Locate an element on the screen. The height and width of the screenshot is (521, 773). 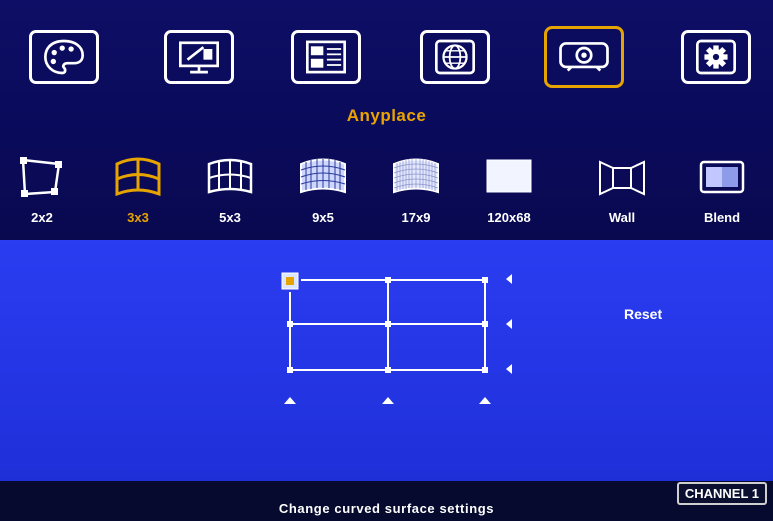
9x5-curve-icon is located at coordinates (323, 176).